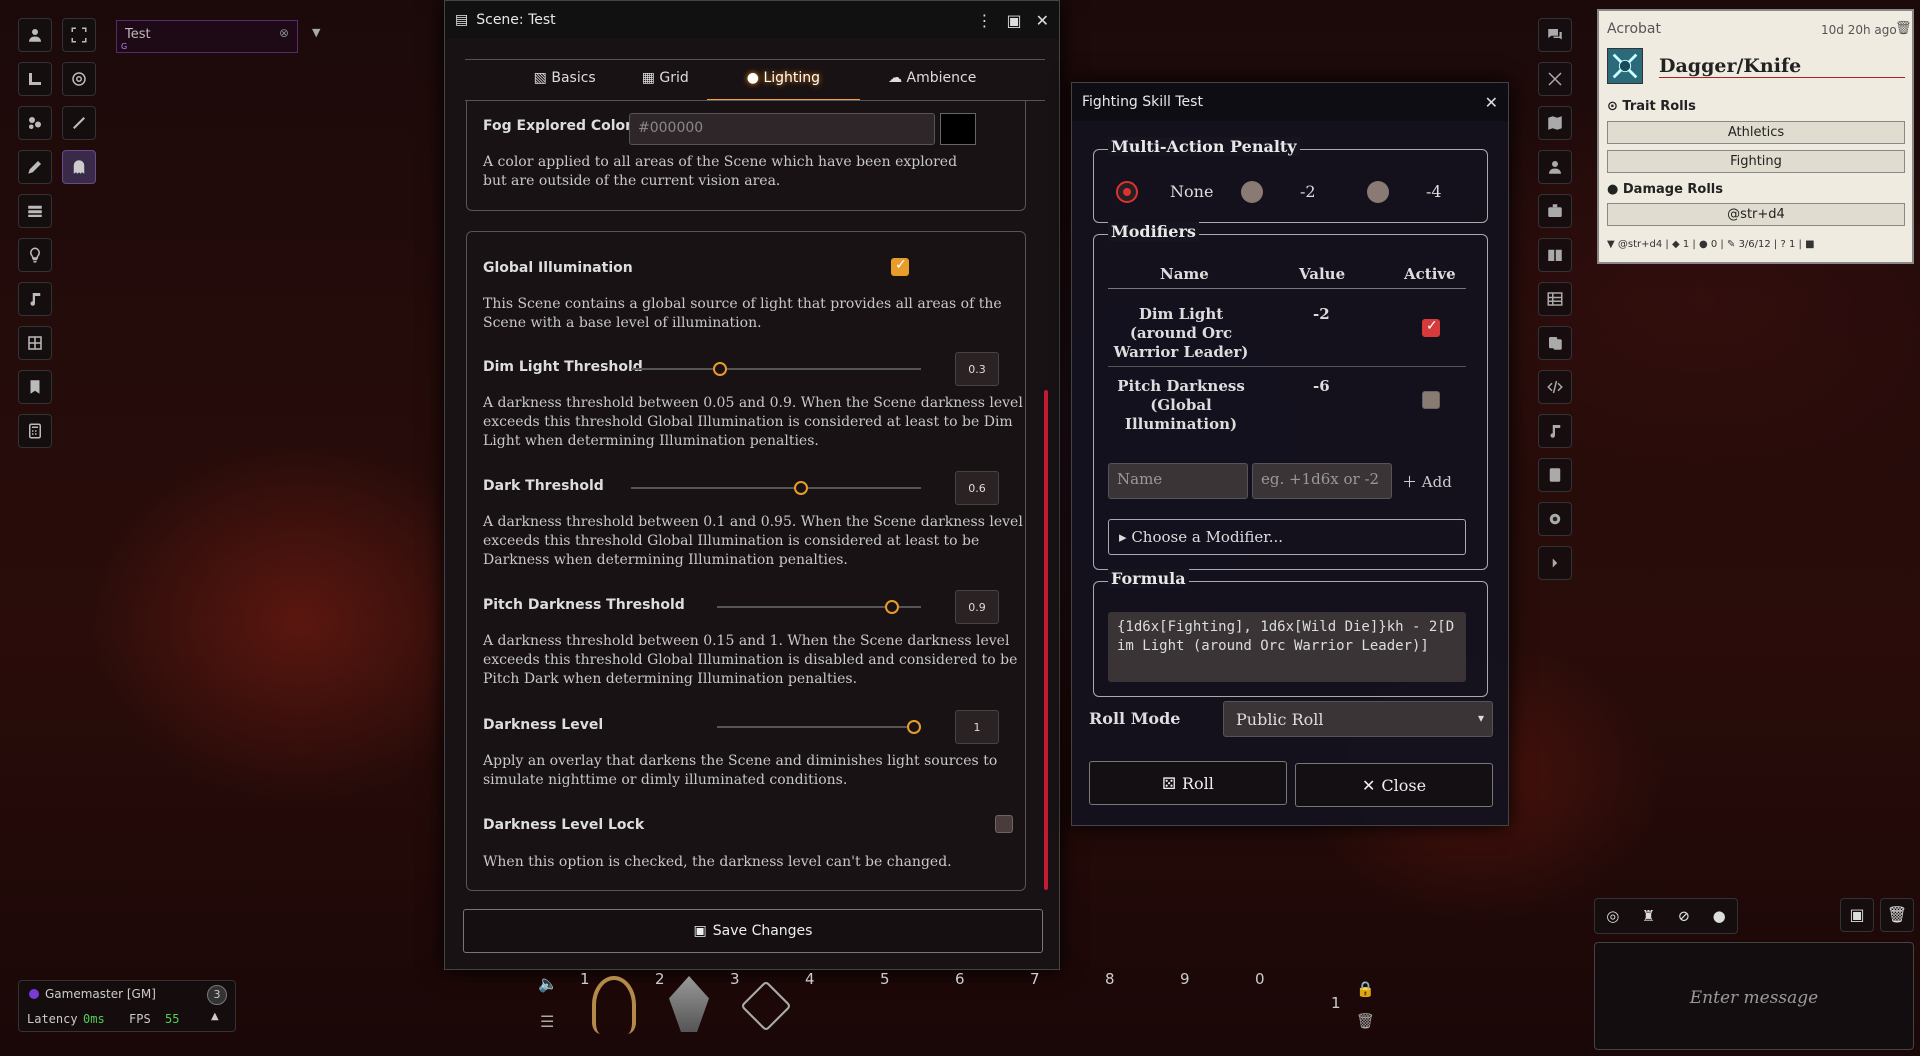 Image resolution: width=1920 pixels, height=1056 pixels. I want to click on darkness-level-knob, so click(914, 727).